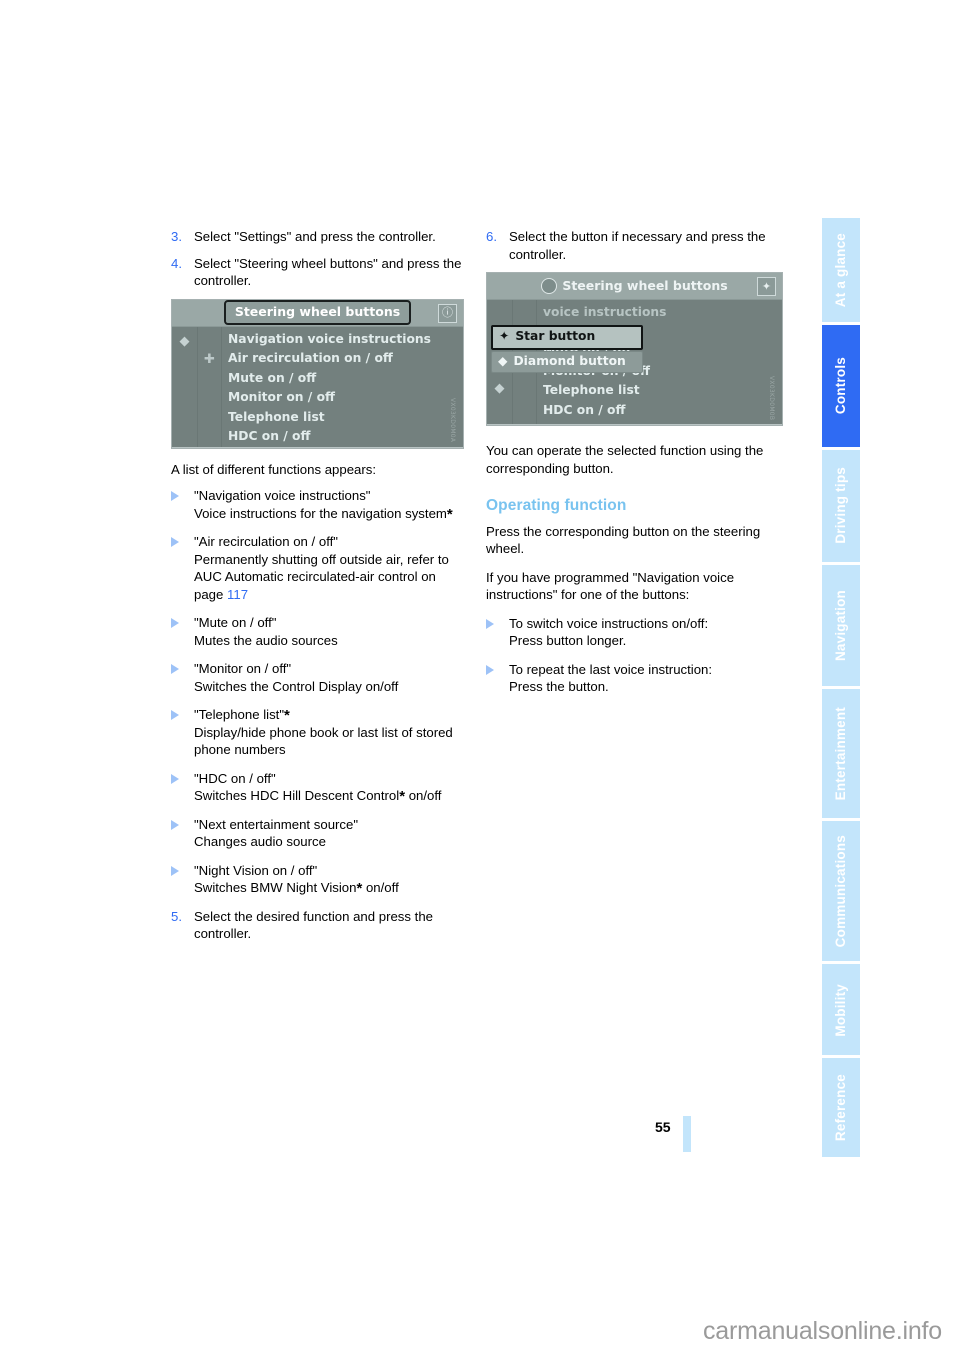 The width and height of the screenshot is (960, 1358). Describe the element at coordinates (243, 668) in the screenshot. I see `function-title: "Monitor on / off"` at that location.